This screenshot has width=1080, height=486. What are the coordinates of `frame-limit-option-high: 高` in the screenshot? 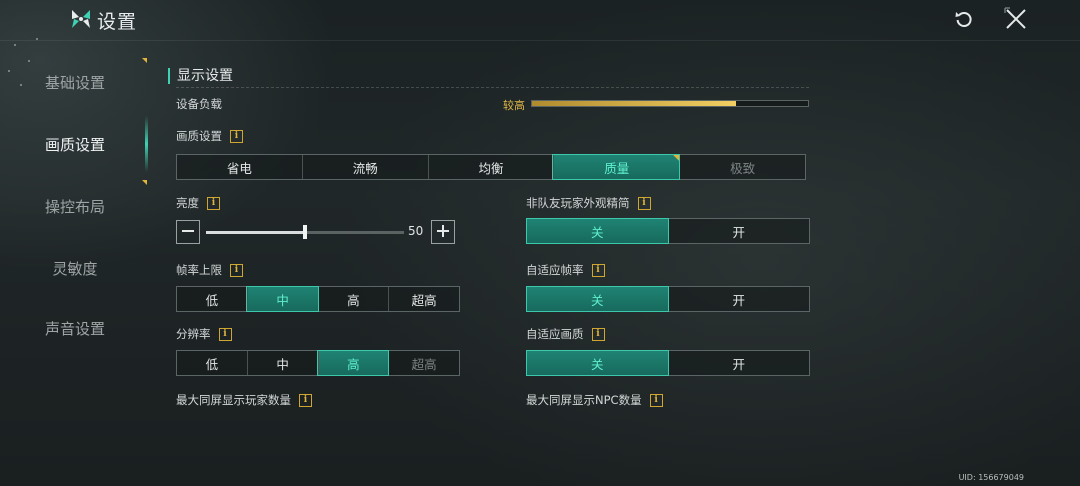 It's located at (353, 299).